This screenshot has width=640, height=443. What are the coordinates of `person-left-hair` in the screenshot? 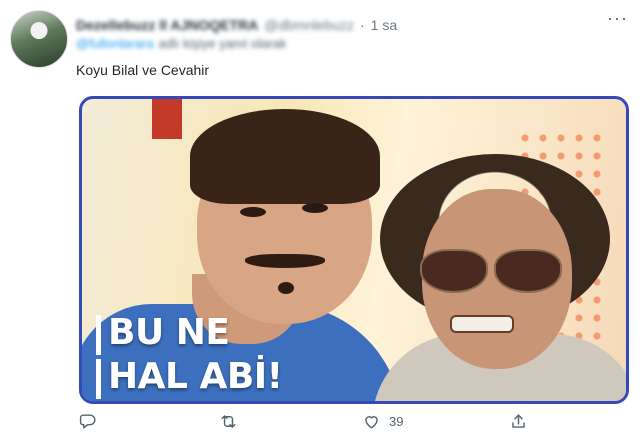 It's located at (285, 156).